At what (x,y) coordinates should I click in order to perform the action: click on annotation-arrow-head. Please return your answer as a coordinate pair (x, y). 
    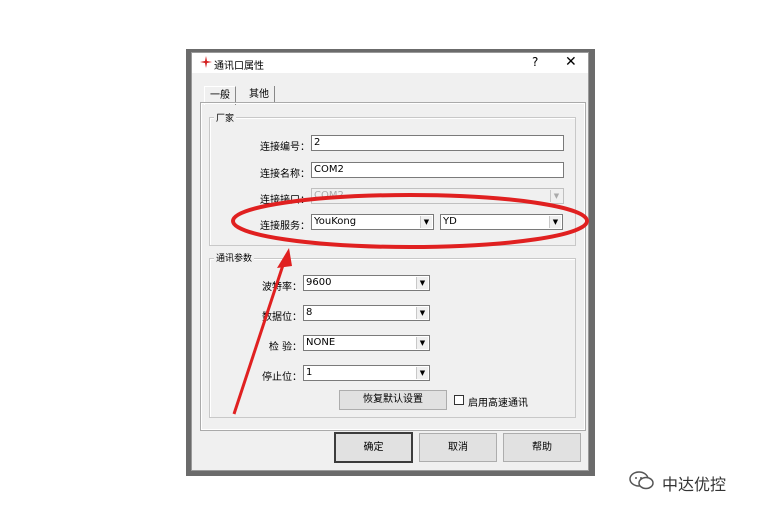
    Looking at the image, I should click on (284, 258).